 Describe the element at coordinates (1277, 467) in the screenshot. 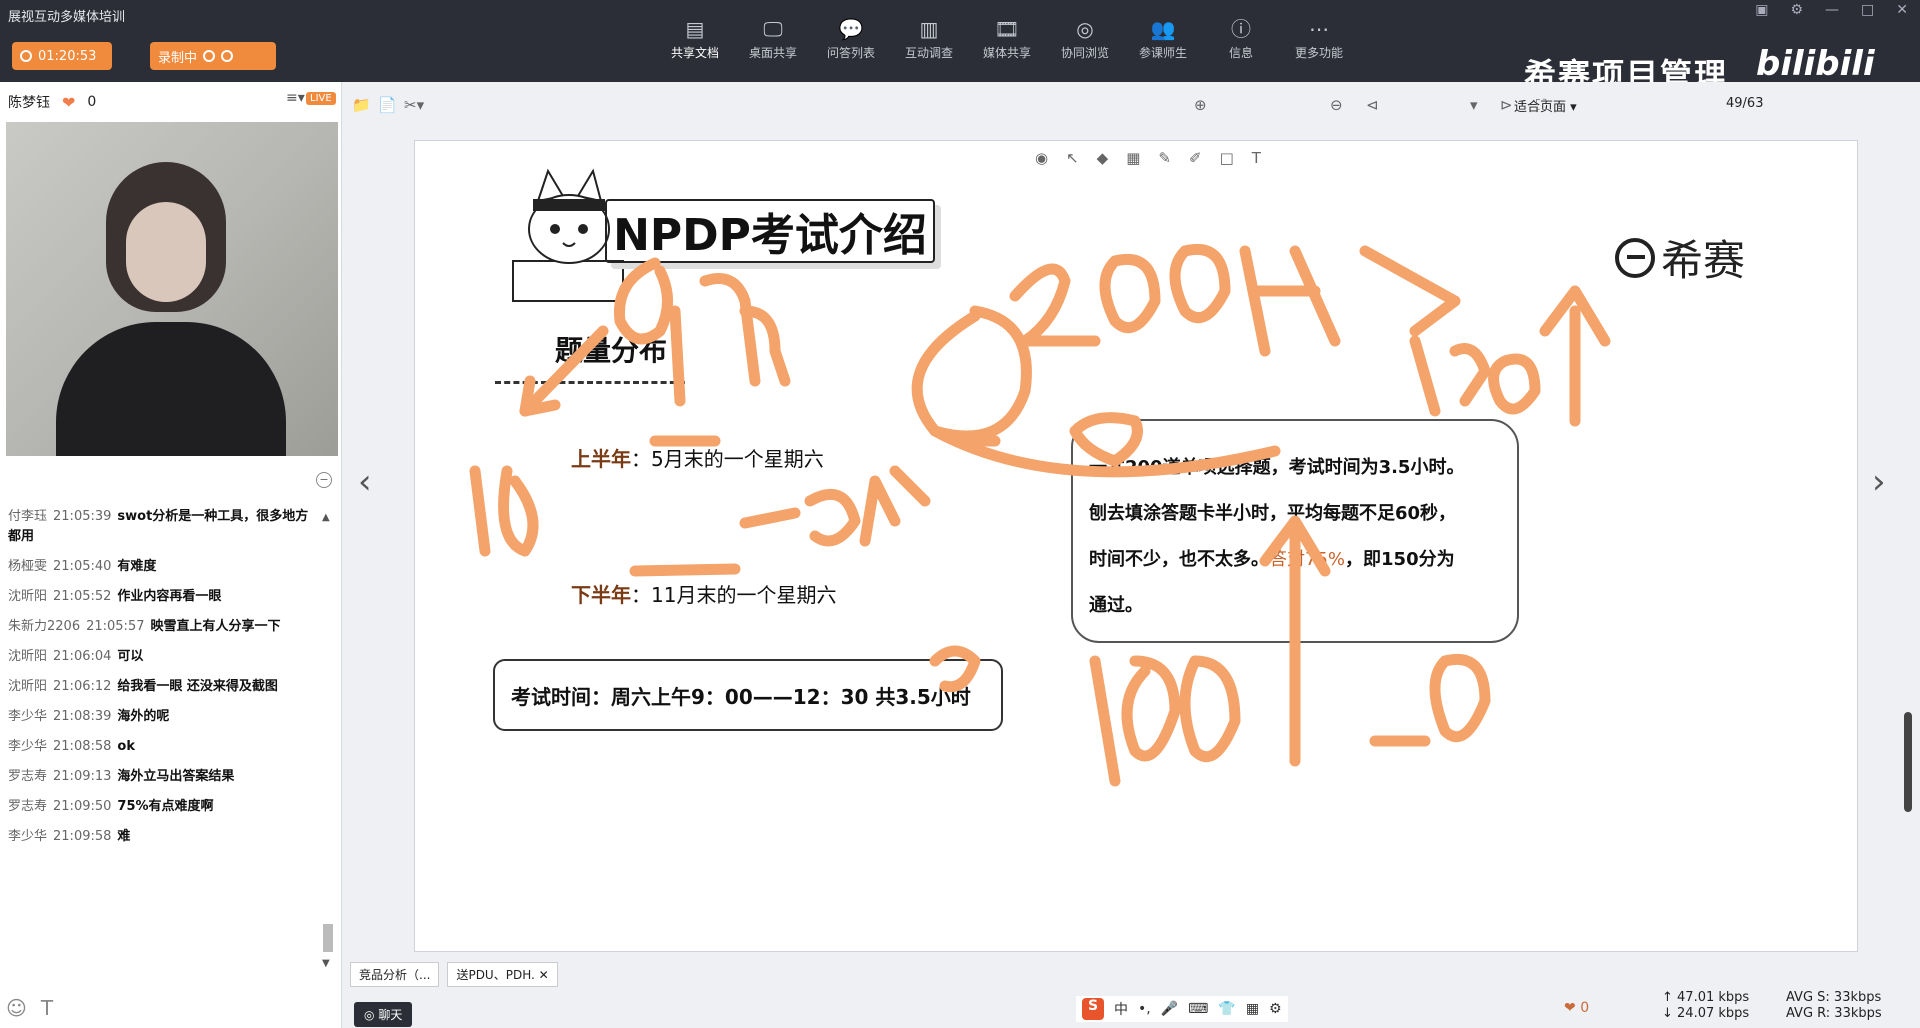

I see `info-line-1: 一共200道单项选择题，考试时间为3.5小时。` at that location.